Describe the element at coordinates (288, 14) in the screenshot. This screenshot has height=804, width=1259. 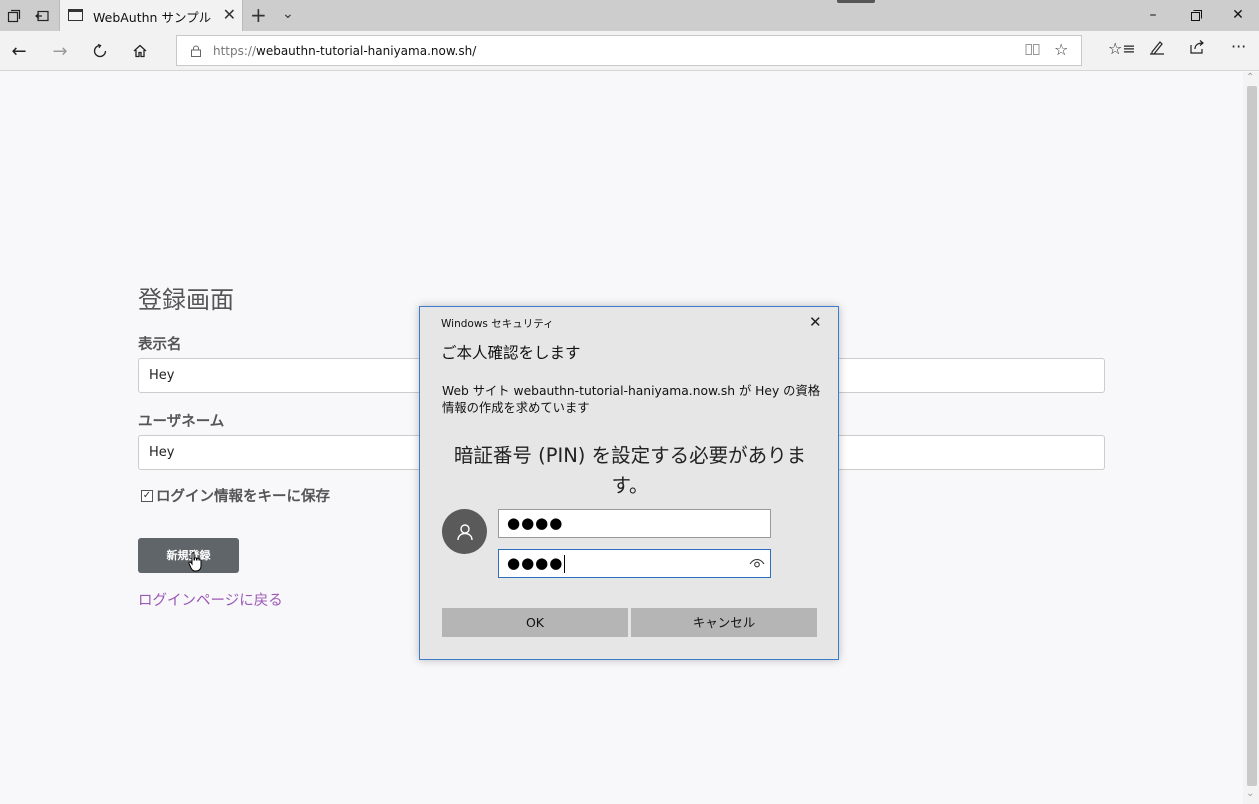
I see `tab-preview-chevron-icon: ⌄` at that location.